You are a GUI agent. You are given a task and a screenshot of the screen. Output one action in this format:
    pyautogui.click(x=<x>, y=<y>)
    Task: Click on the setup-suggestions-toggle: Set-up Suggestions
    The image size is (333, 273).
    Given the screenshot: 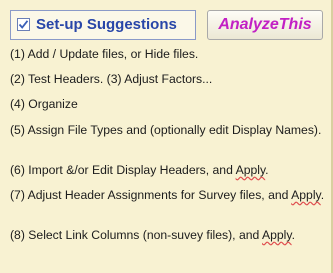 What is the action you would take?
    pyautogui.click(x=103, y=25)
    